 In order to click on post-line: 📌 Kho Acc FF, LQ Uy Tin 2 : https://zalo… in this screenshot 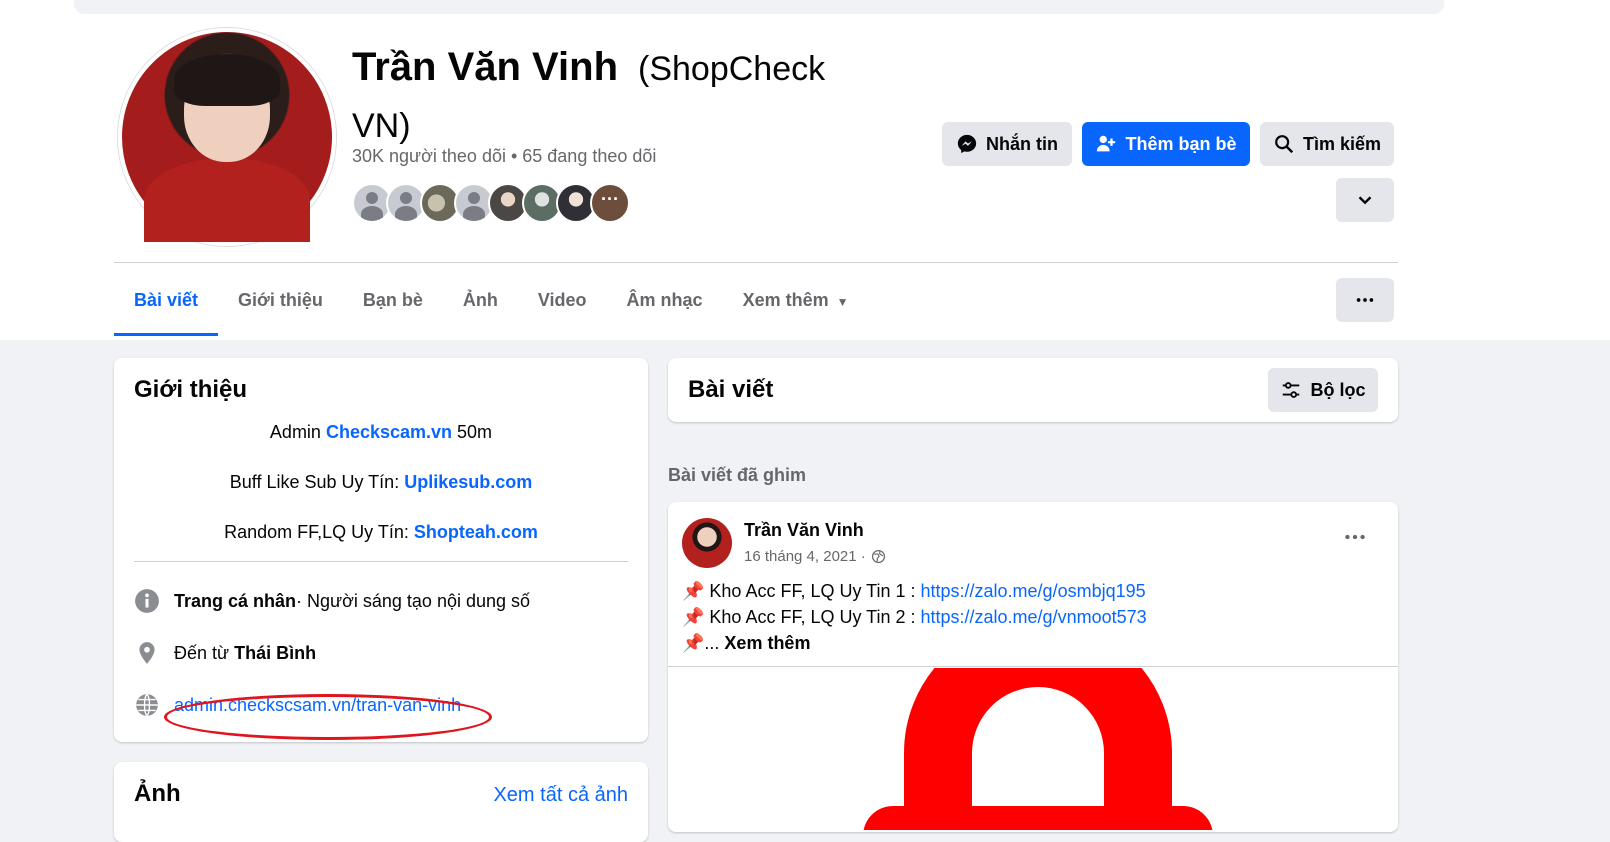, I will do `click(914, 617)`.